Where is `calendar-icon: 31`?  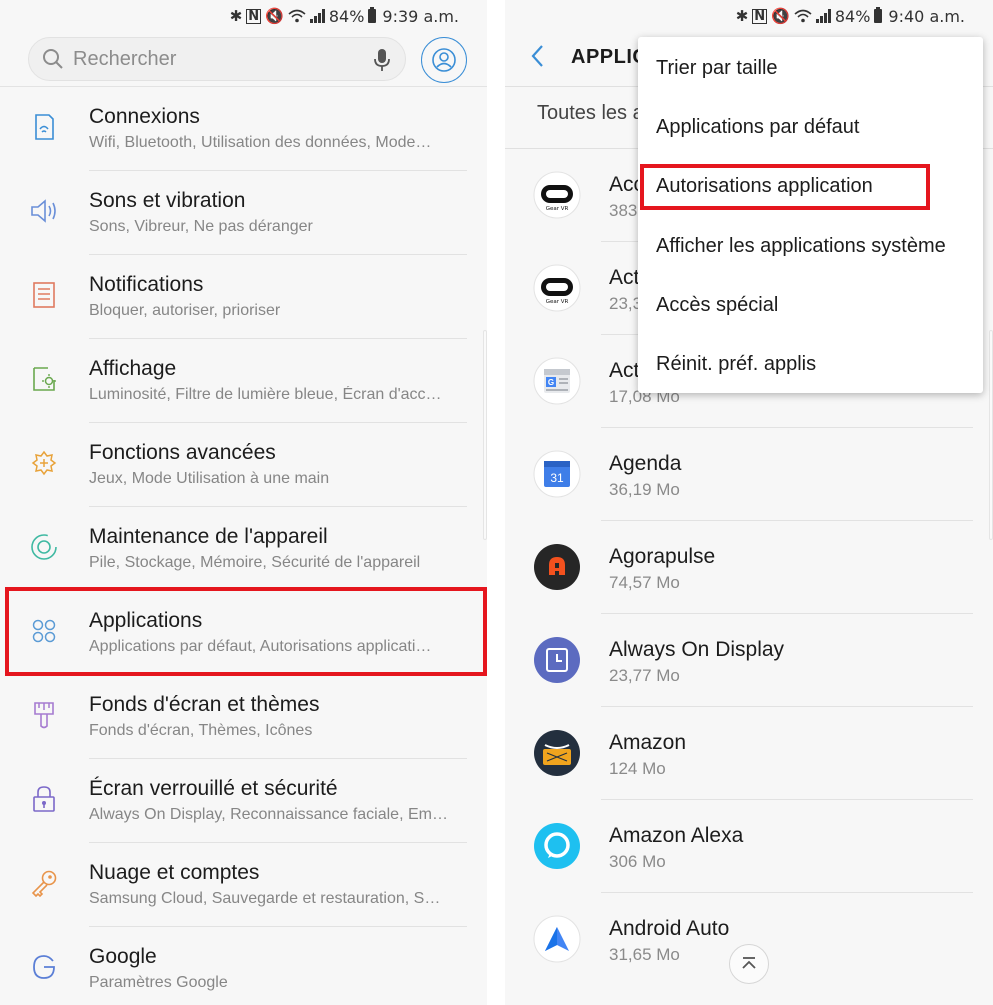 calendar-icon: 31 is located at coordinates (557, 474).